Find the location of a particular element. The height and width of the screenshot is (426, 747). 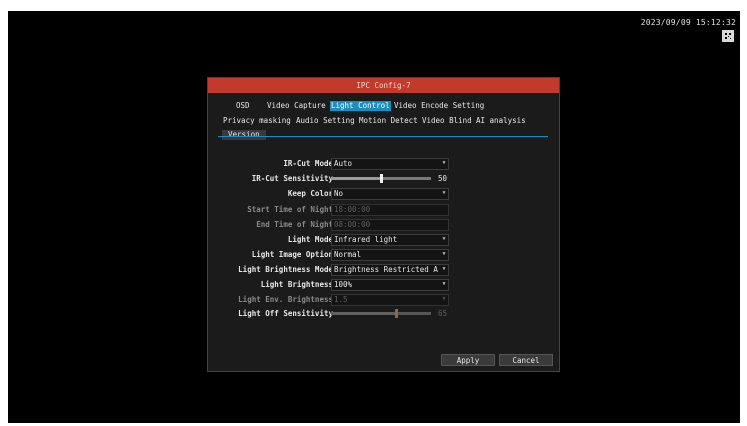

light-env-brightness-value: 1.5 is located at coordinates (341, 299).